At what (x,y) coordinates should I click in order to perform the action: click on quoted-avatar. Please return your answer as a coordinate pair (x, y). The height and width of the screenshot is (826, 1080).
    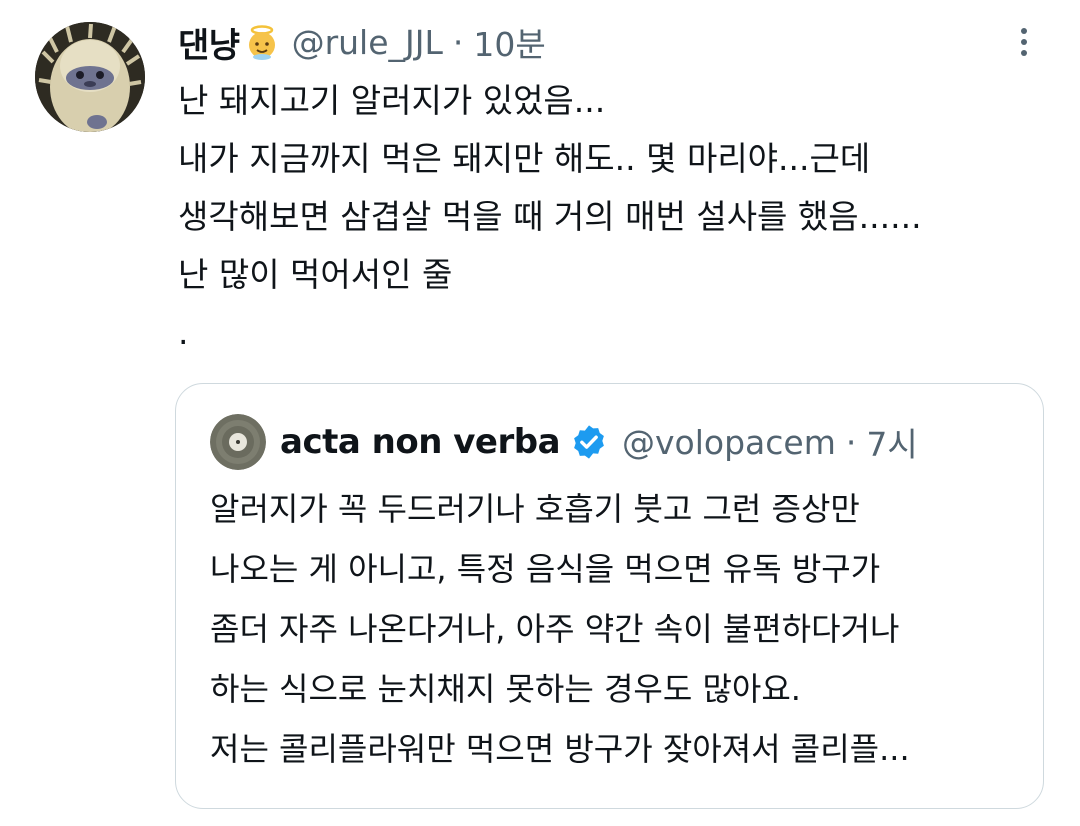
    Looking at the image, I should click on (238, 442).